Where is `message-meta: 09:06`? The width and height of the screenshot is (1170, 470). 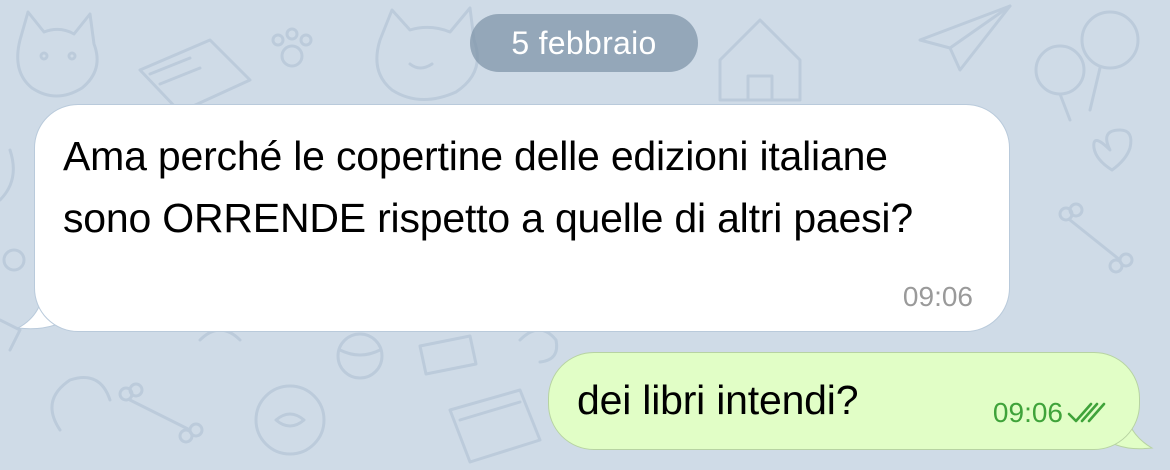
message-meta: 09:06 is located at coordinates (1051, 413).